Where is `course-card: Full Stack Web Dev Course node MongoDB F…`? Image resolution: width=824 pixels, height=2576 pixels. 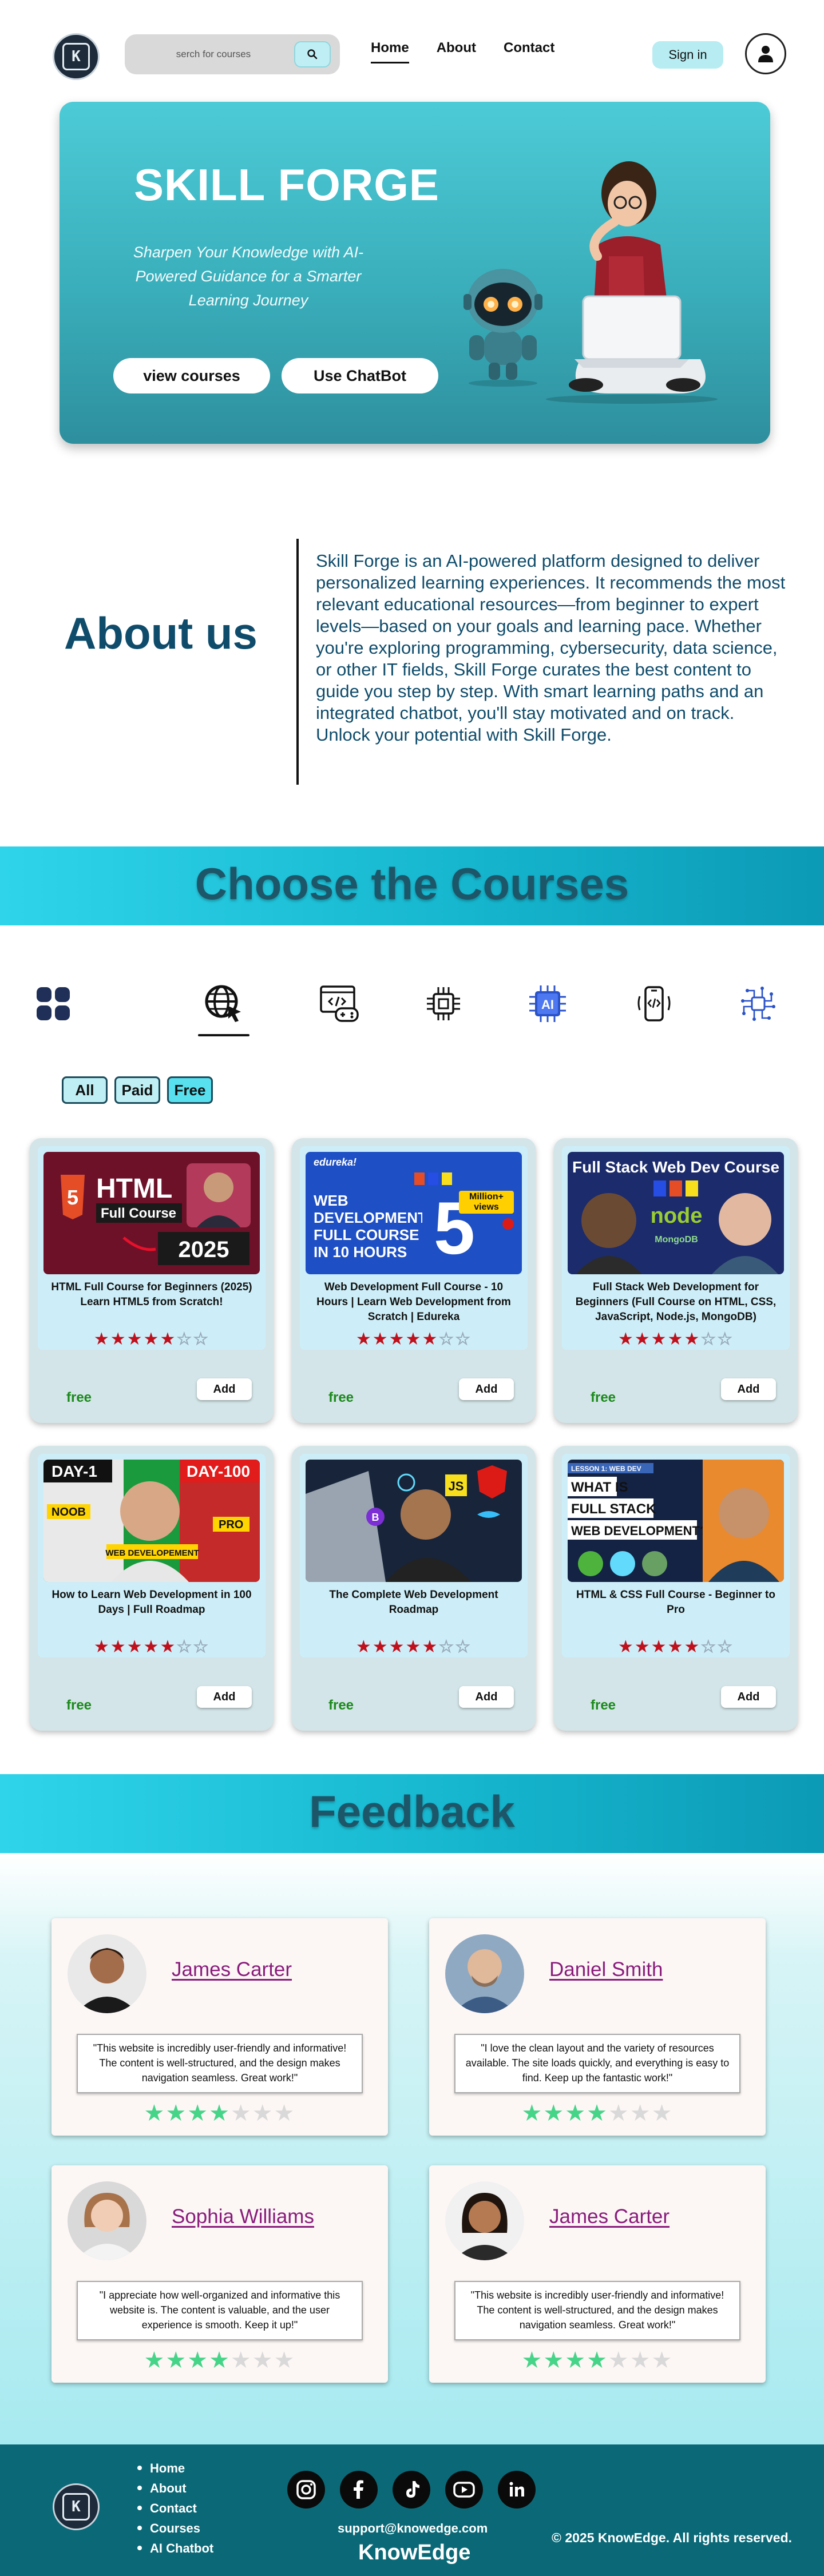 course-card: Full Stack Web Dev Course node MongoDB F… is located at coordinates (676, 1280).